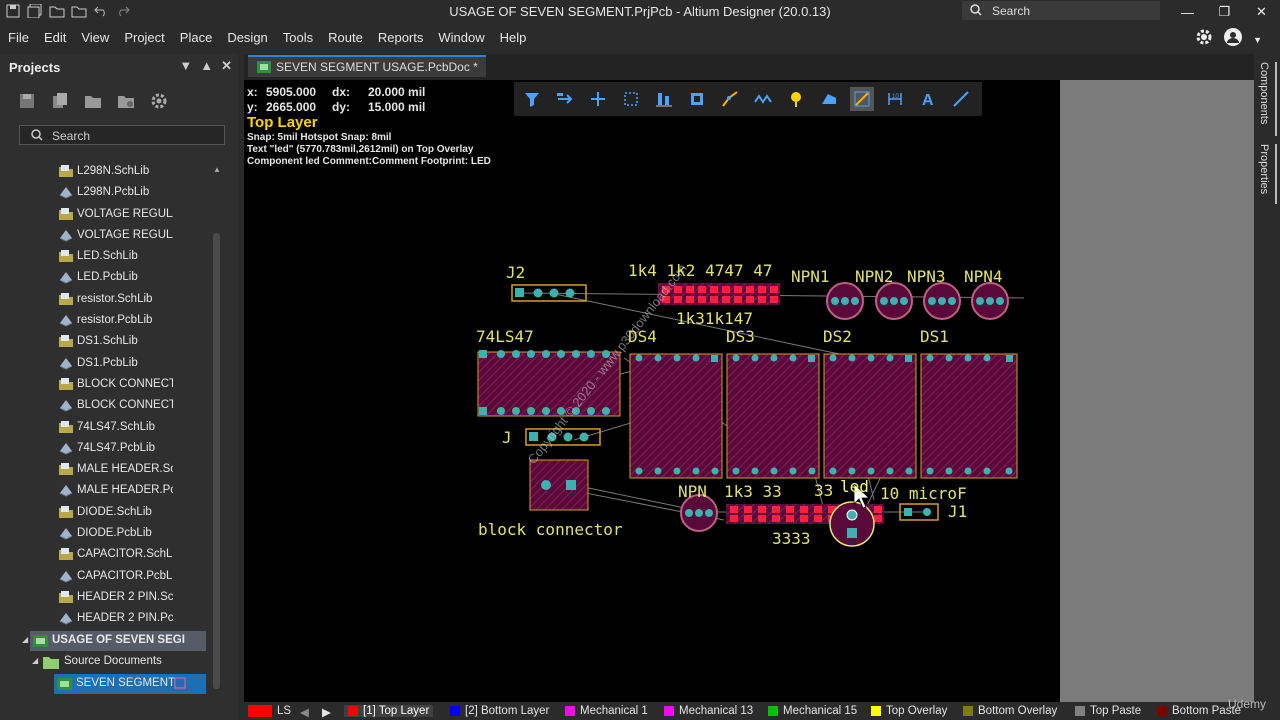 This screenshot has width=1280, height=720. I want to click on component-led, so click(852, 524).